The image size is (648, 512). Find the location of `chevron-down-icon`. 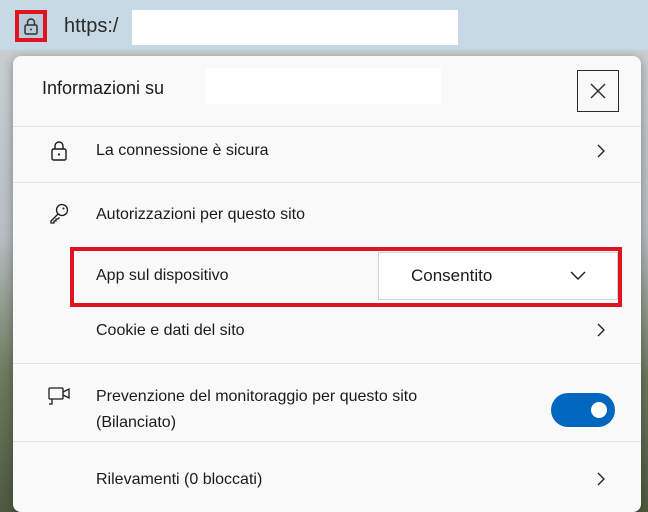

chevron-down-icon is located at coordinates (578, 275).